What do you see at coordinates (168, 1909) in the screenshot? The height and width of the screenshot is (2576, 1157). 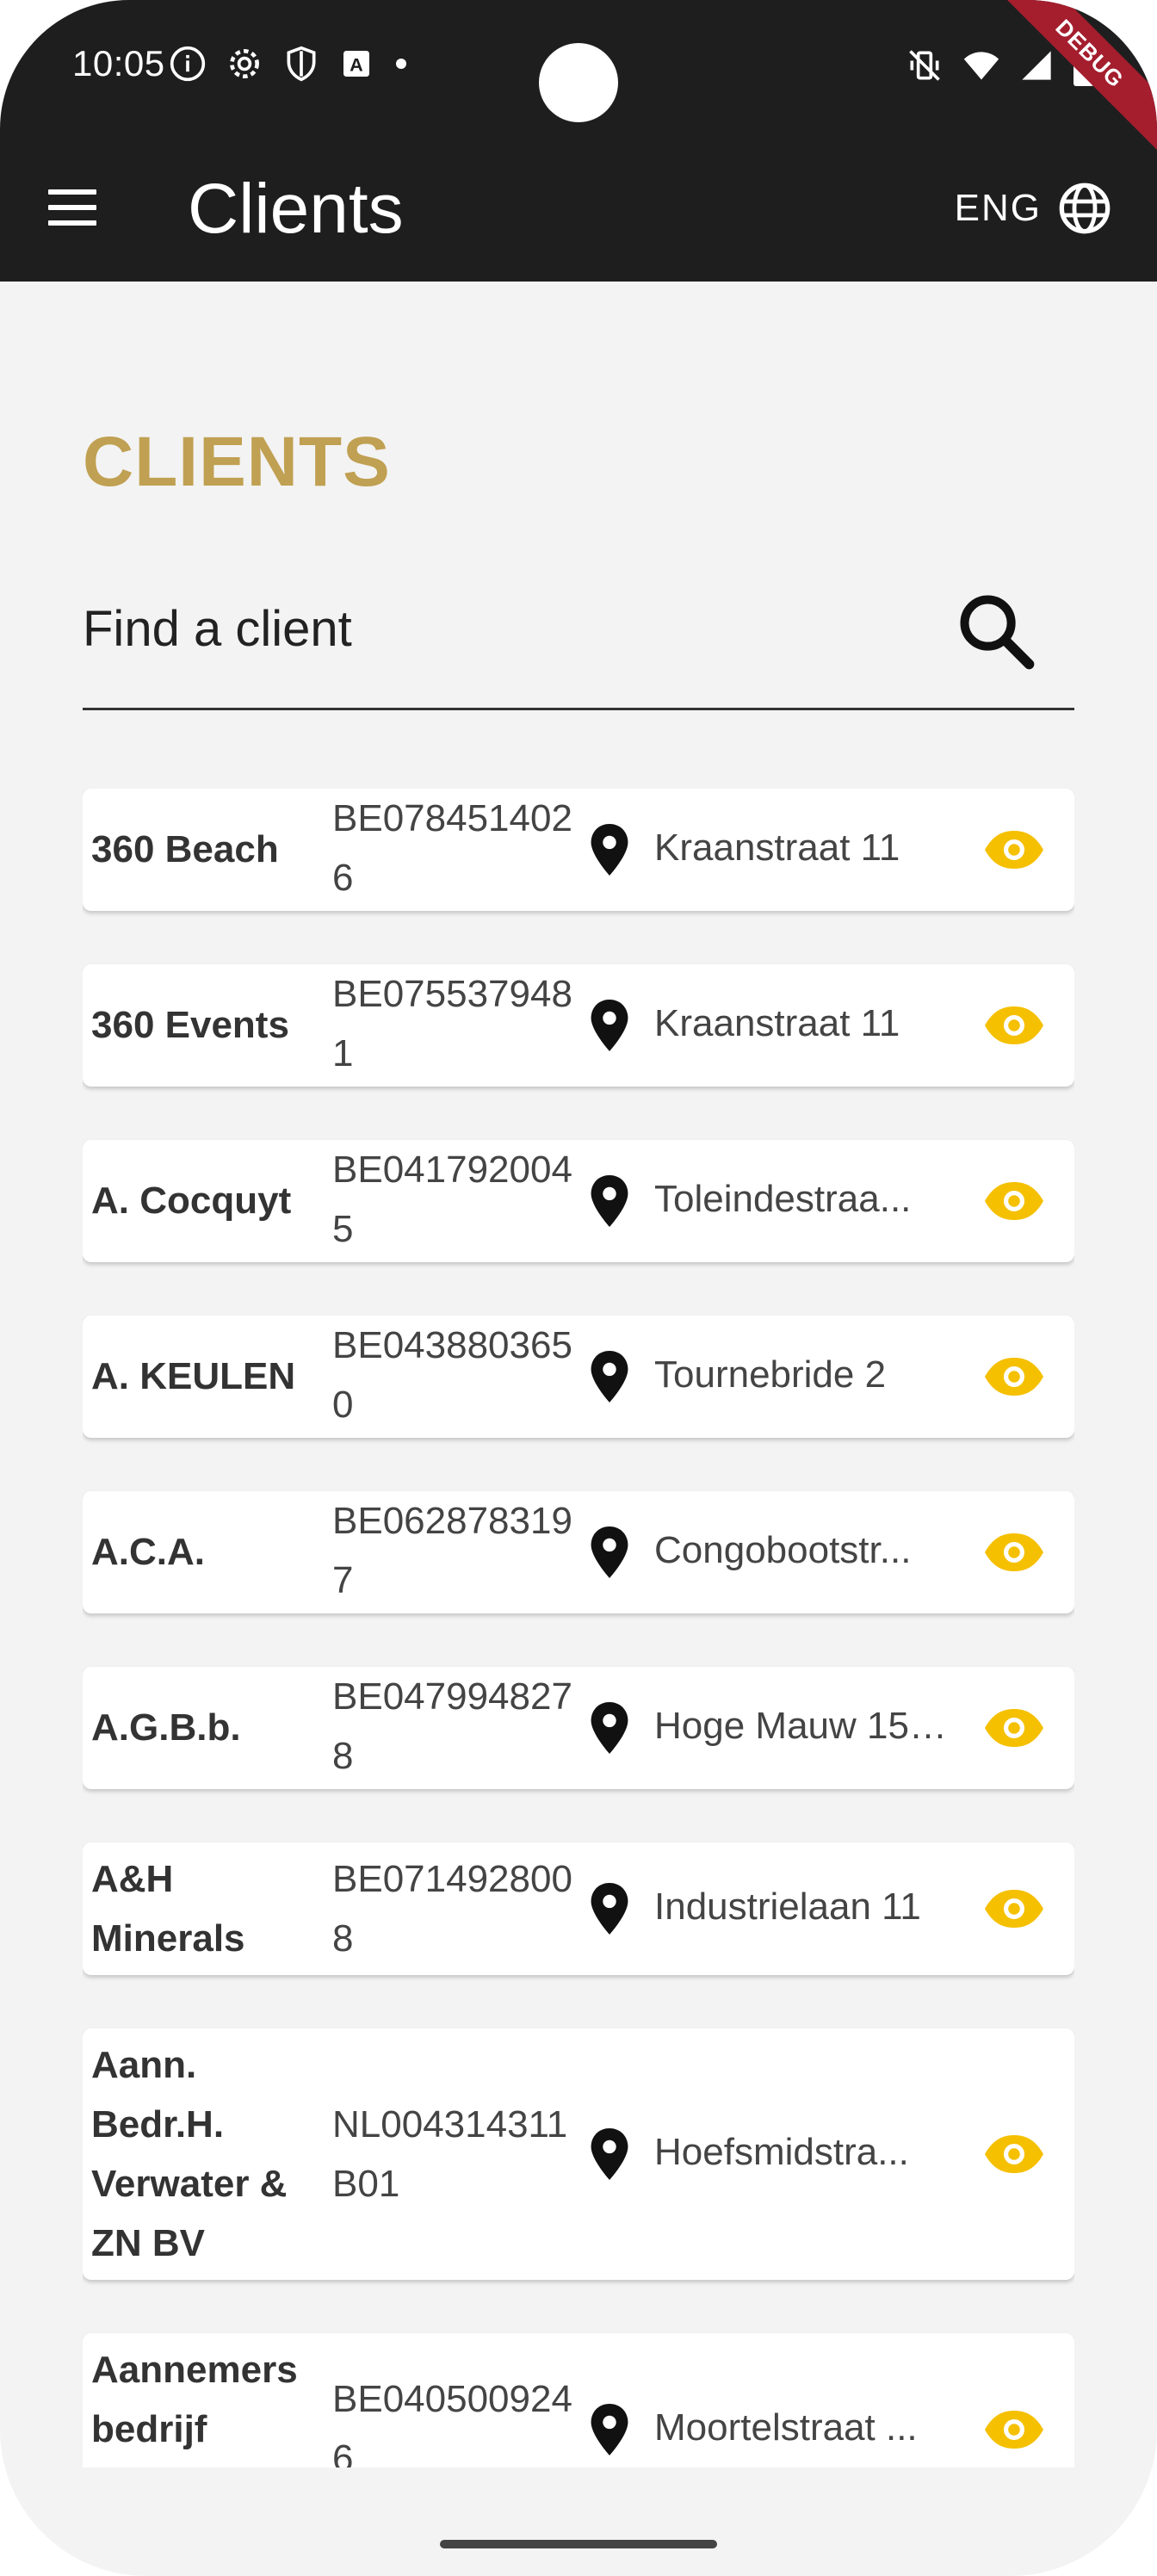 I see `client-name: A&H Minerals` at bounding box center [168, 1909].